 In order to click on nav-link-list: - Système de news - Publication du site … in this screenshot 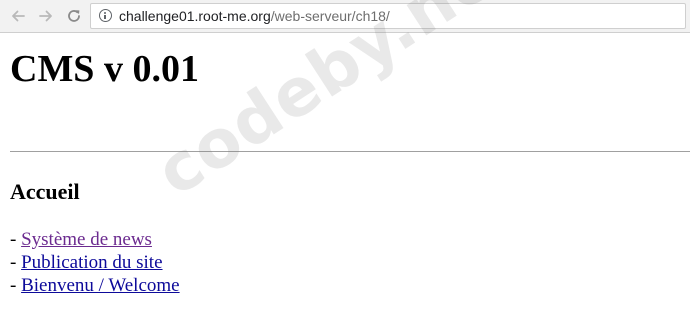, I will do `click(95, 262)`.